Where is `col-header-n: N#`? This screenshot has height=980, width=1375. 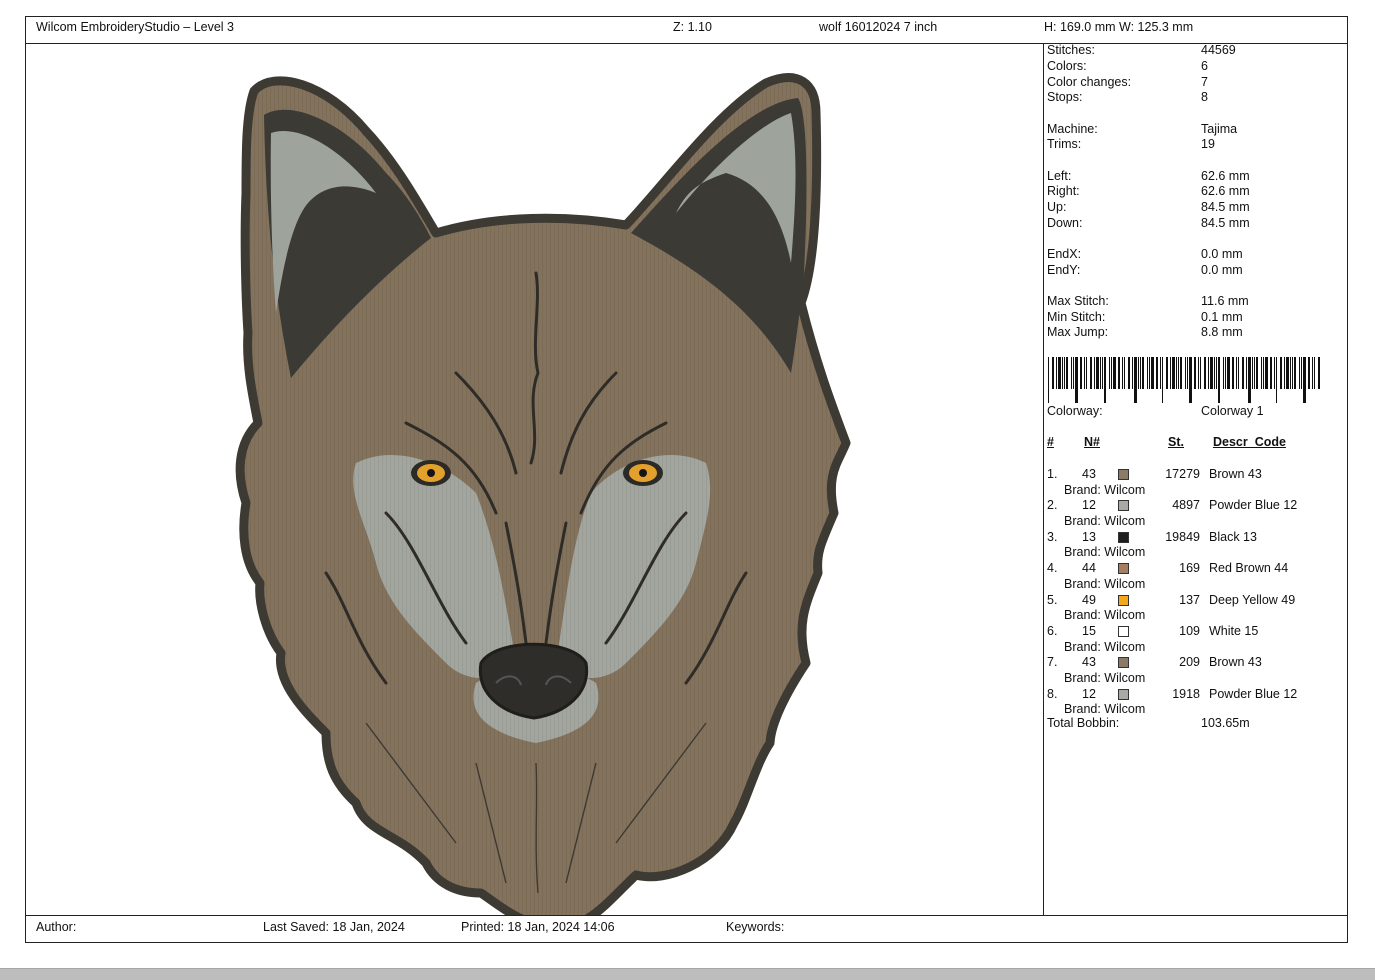
col-header-n: N# is located at coordinates (1092, 442).